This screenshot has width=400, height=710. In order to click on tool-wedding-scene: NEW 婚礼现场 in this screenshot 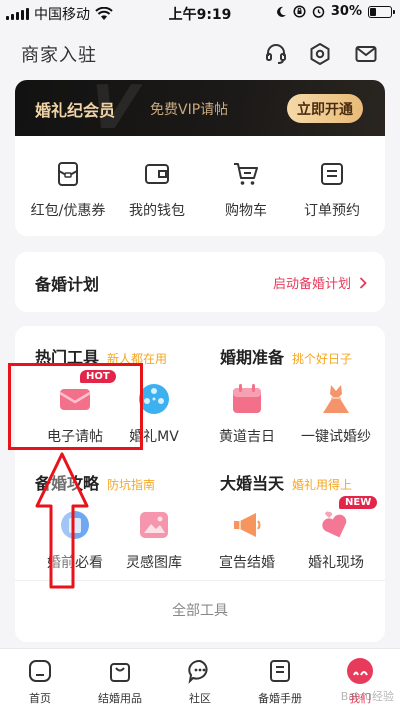, I will do `click(336, 534)`.